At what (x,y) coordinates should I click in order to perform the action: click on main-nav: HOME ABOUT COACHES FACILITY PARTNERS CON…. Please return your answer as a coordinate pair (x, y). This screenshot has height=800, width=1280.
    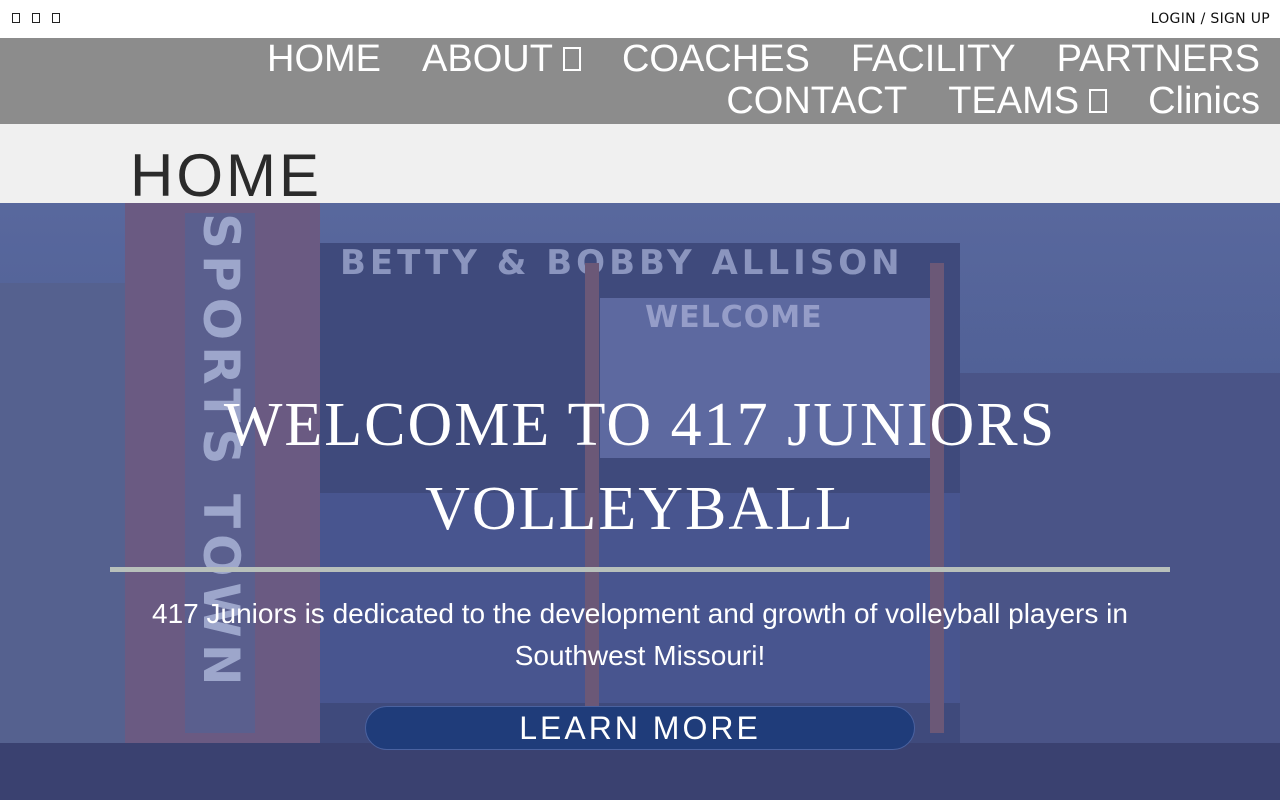
    Looking at the image, I should click on (640, 81).